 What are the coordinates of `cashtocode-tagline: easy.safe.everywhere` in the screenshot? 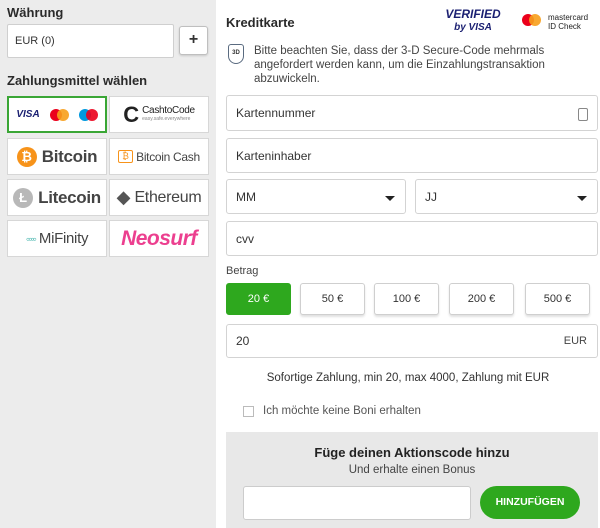 It's located at (166, 118).